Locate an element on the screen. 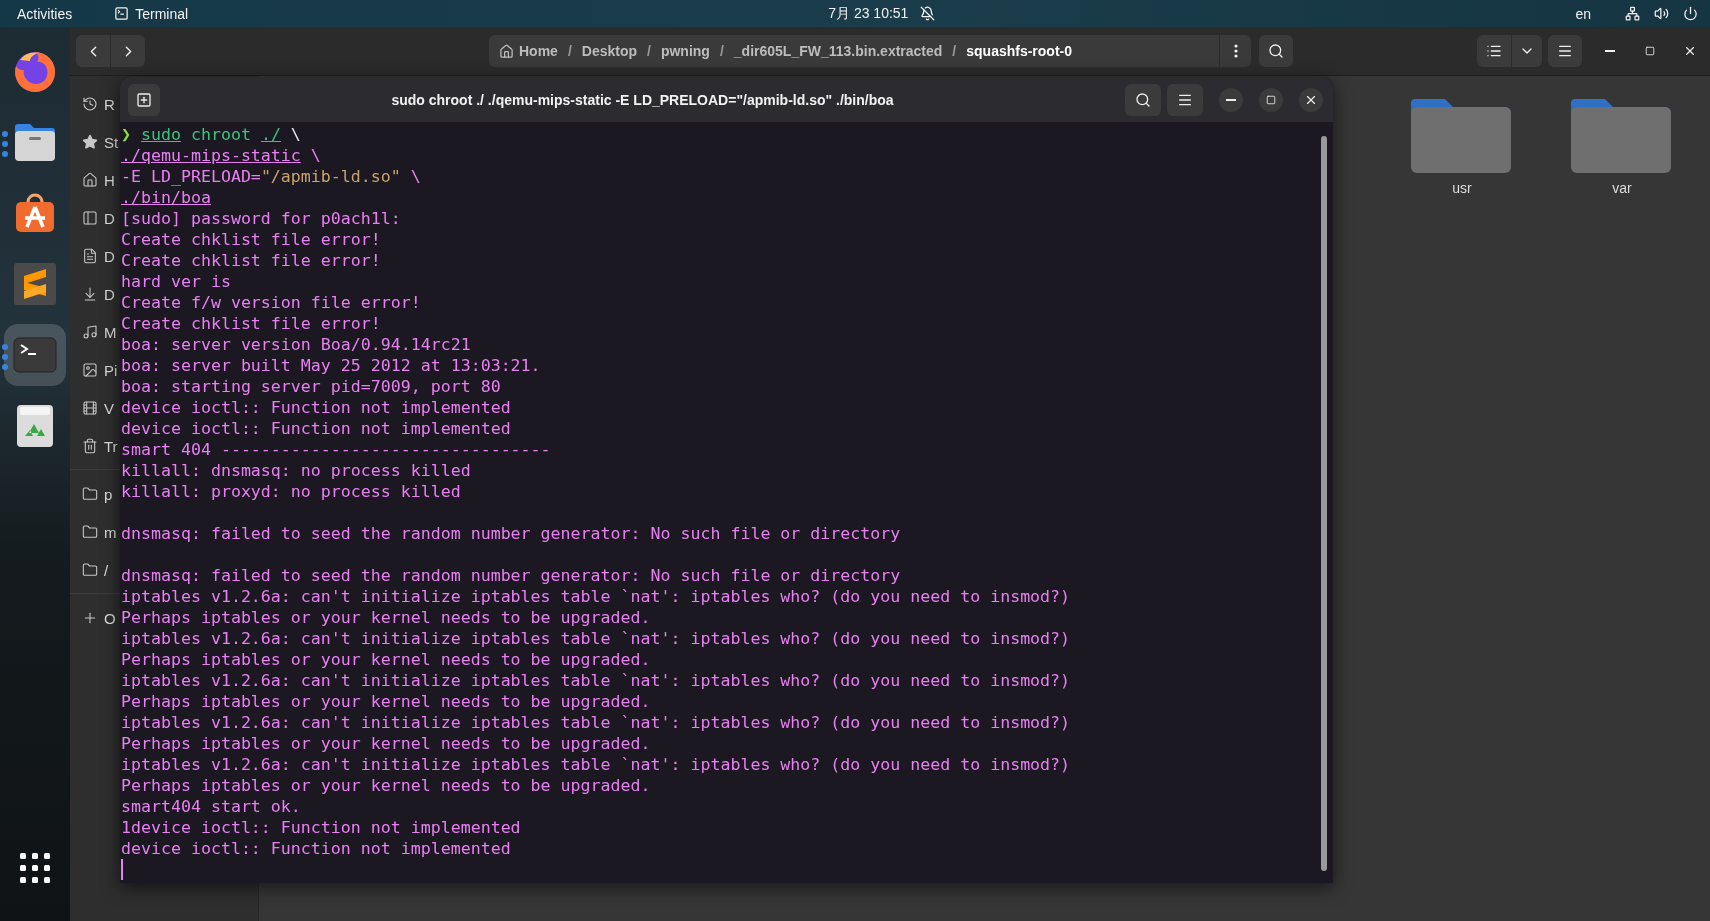  bell-off-icon is located at coordinates (928, 13).